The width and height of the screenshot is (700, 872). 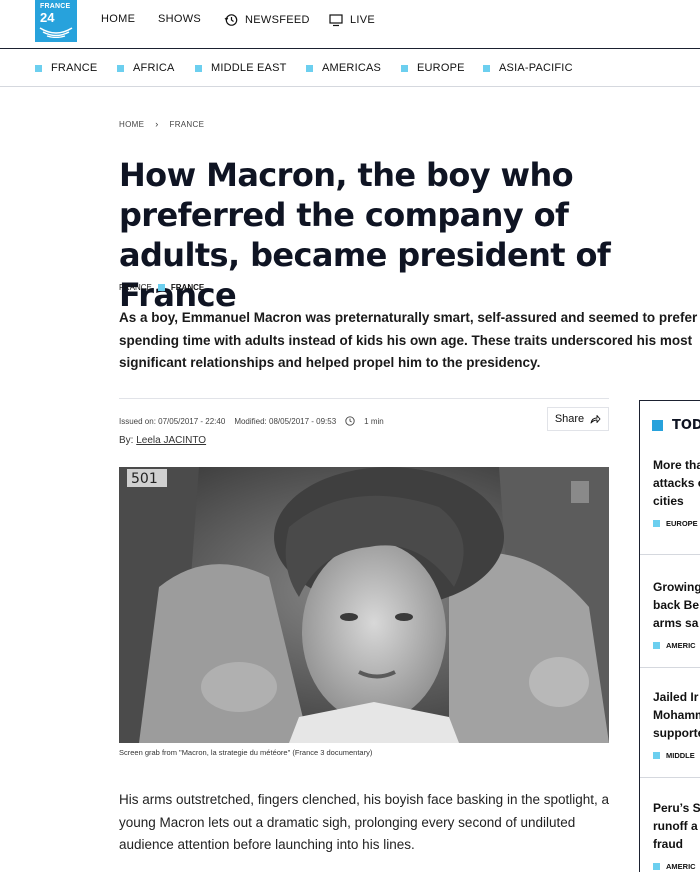 What do you see at coordinates (135, 287) in the screenshot?
I see `tag-link: FRANCE` at bounding box center [135, 287].